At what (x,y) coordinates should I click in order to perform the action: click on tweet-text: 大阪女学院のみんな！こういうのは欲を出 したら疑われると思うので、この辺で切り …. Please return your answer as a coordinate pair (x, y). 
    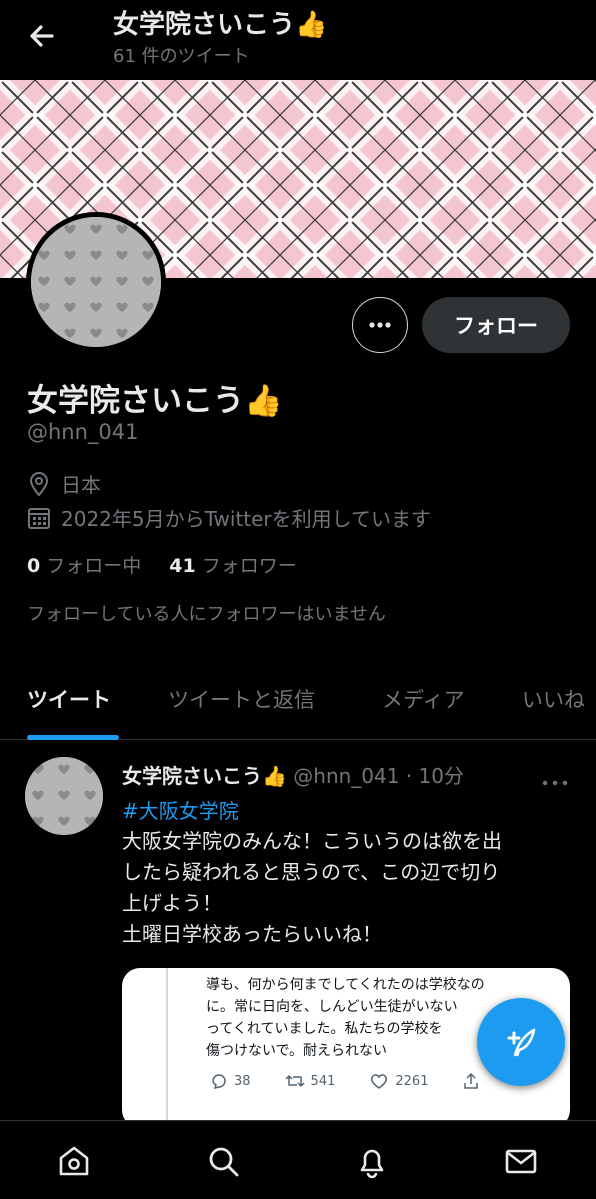
    Looking at the image, I should click on (347, 888).